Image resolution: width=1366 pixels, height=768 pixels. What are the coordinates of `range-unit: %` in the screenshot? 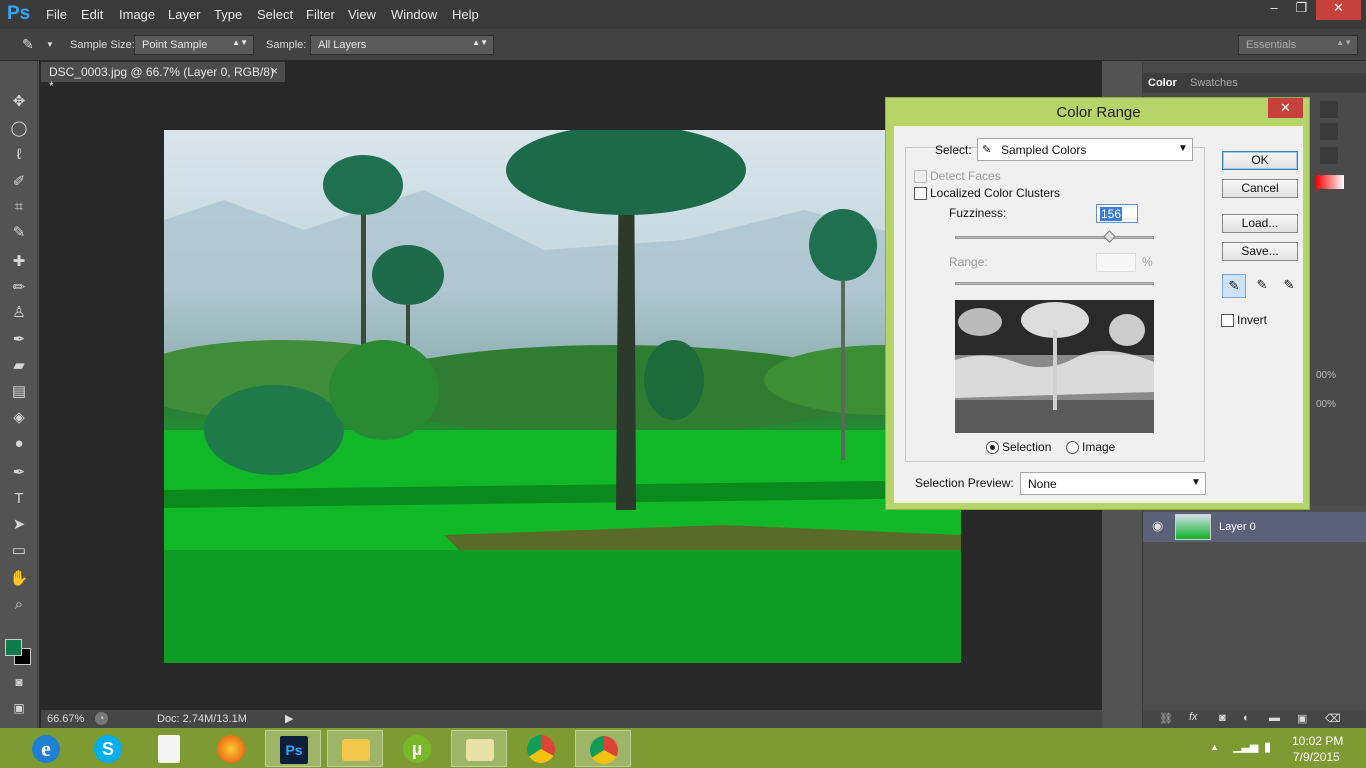 It's located at (1147, 262).